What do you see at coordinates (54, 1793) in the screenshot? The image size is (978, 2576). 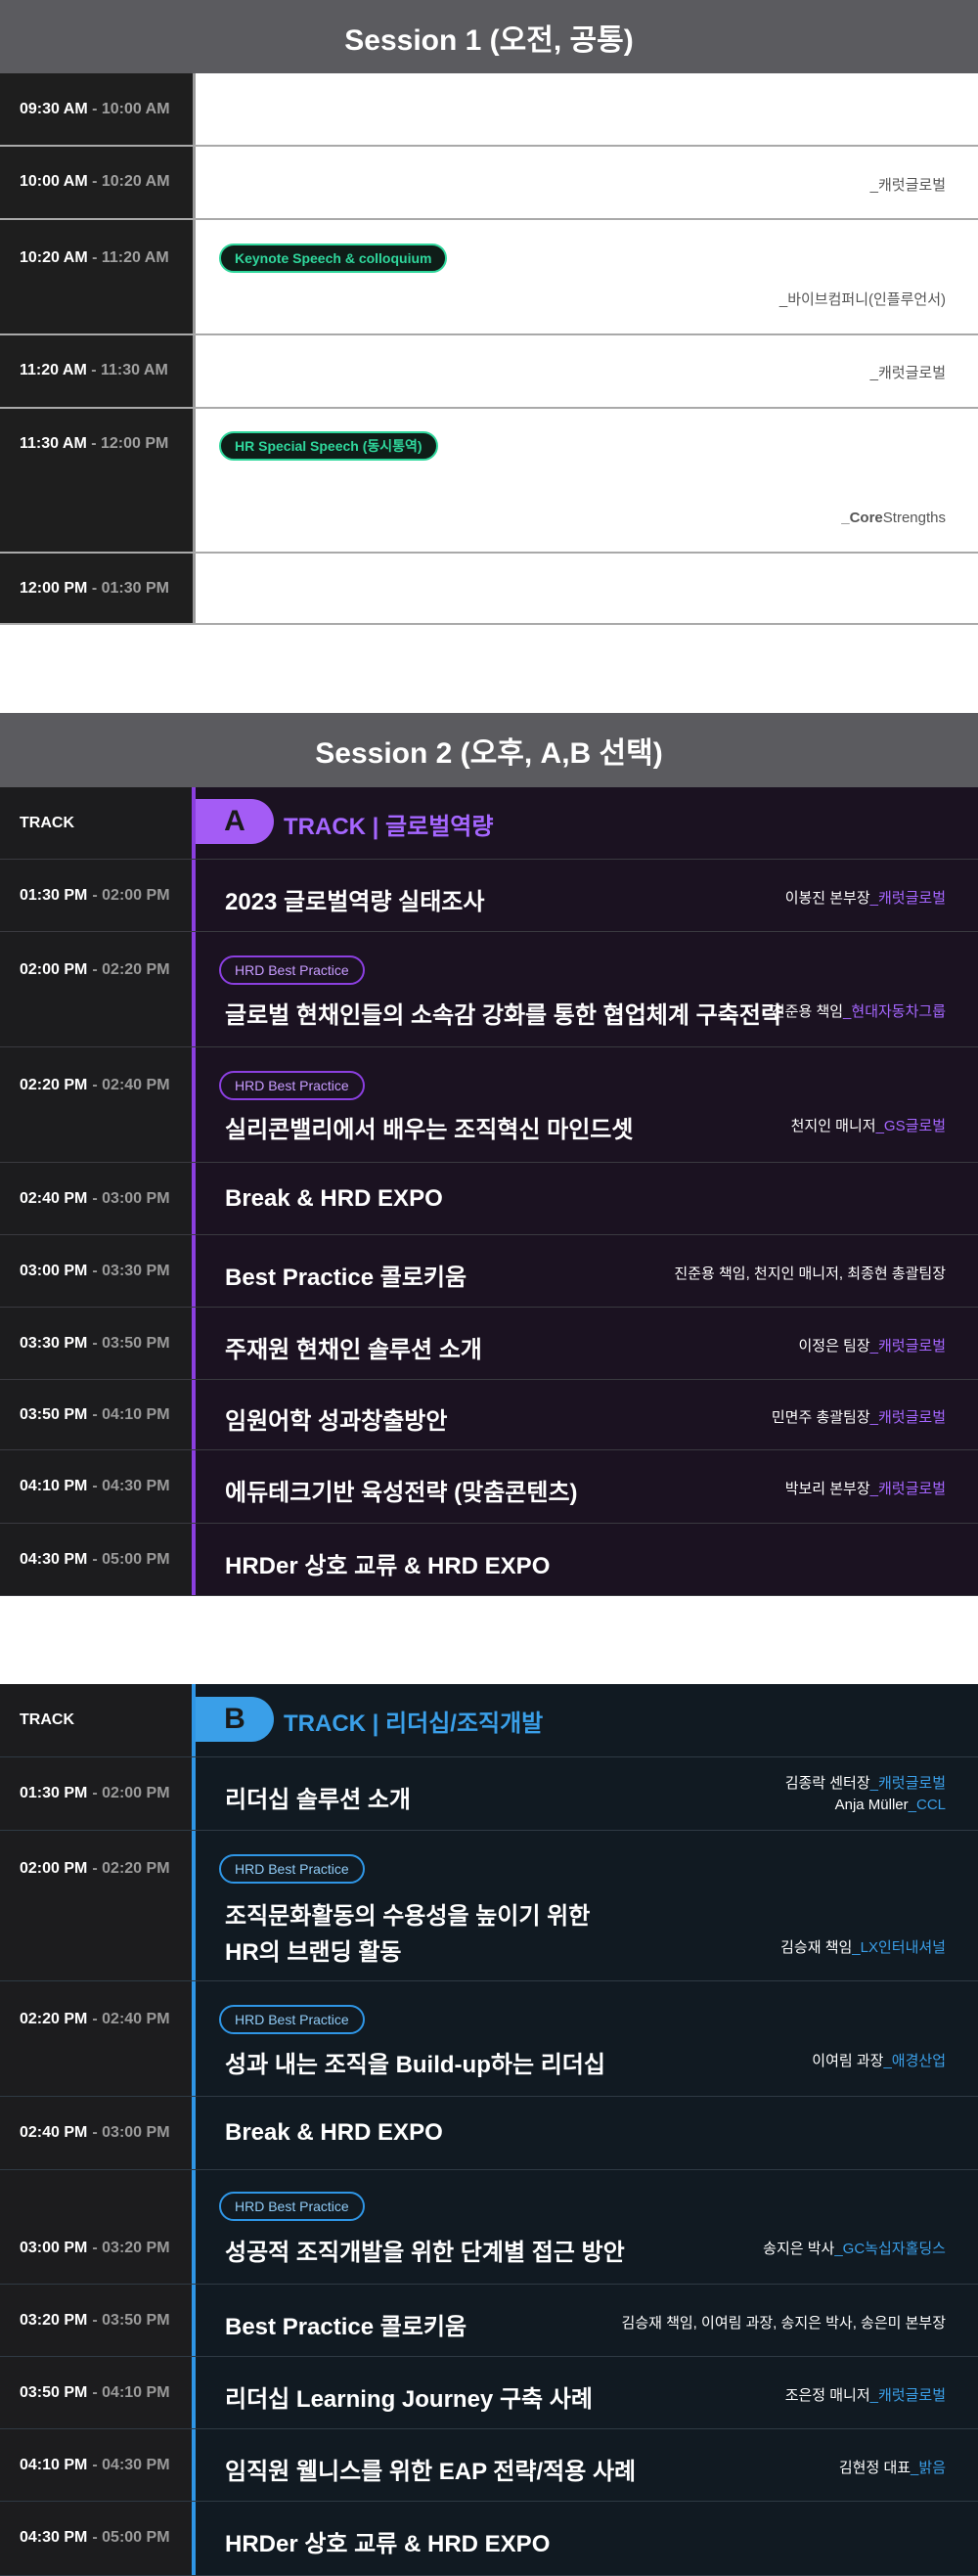 I see `start-time: 01:30 PM` at bounding box center [54, 1793].